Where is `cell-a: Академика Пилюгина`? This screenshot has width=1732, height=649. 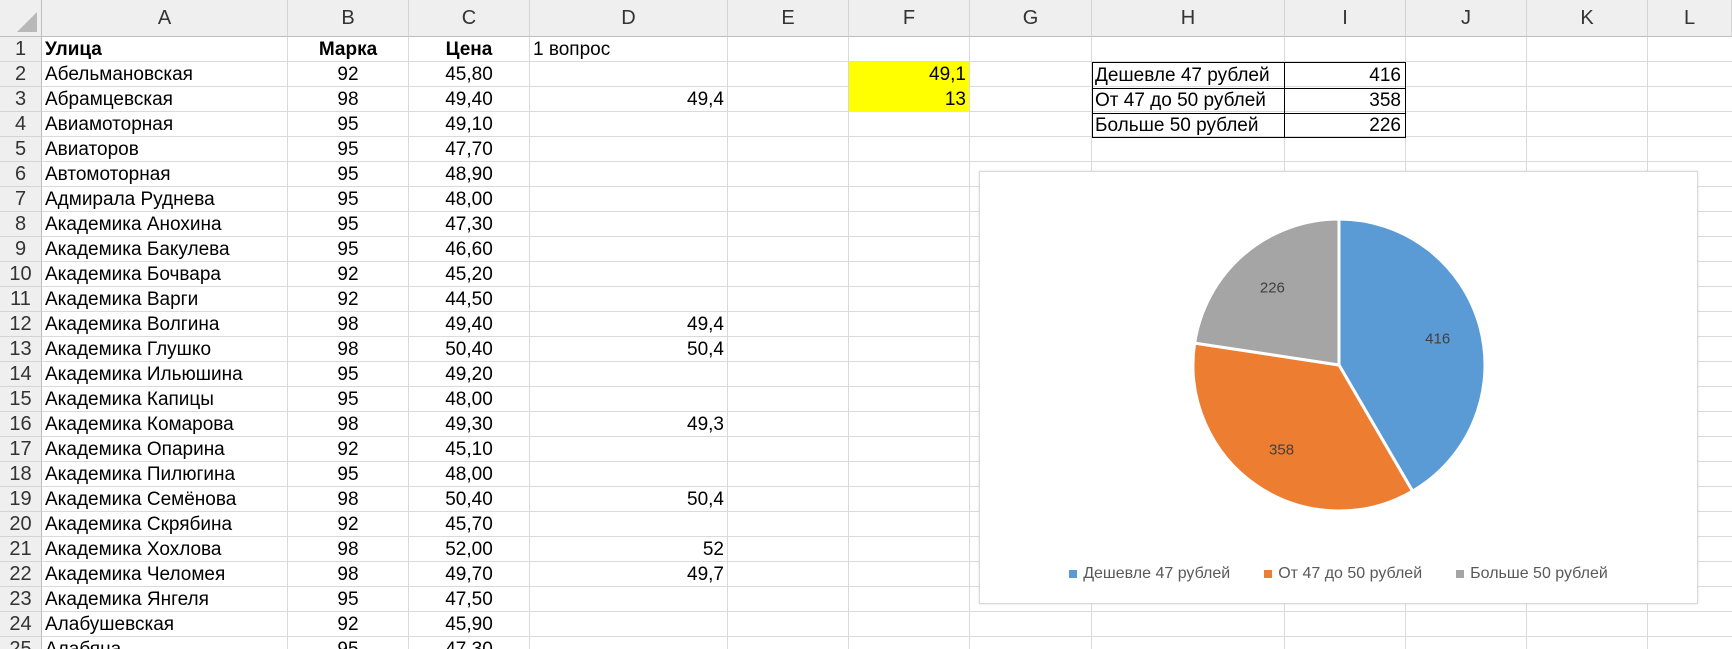
cell-a: Академика Пилюгина is located at coordinates (164, 474).